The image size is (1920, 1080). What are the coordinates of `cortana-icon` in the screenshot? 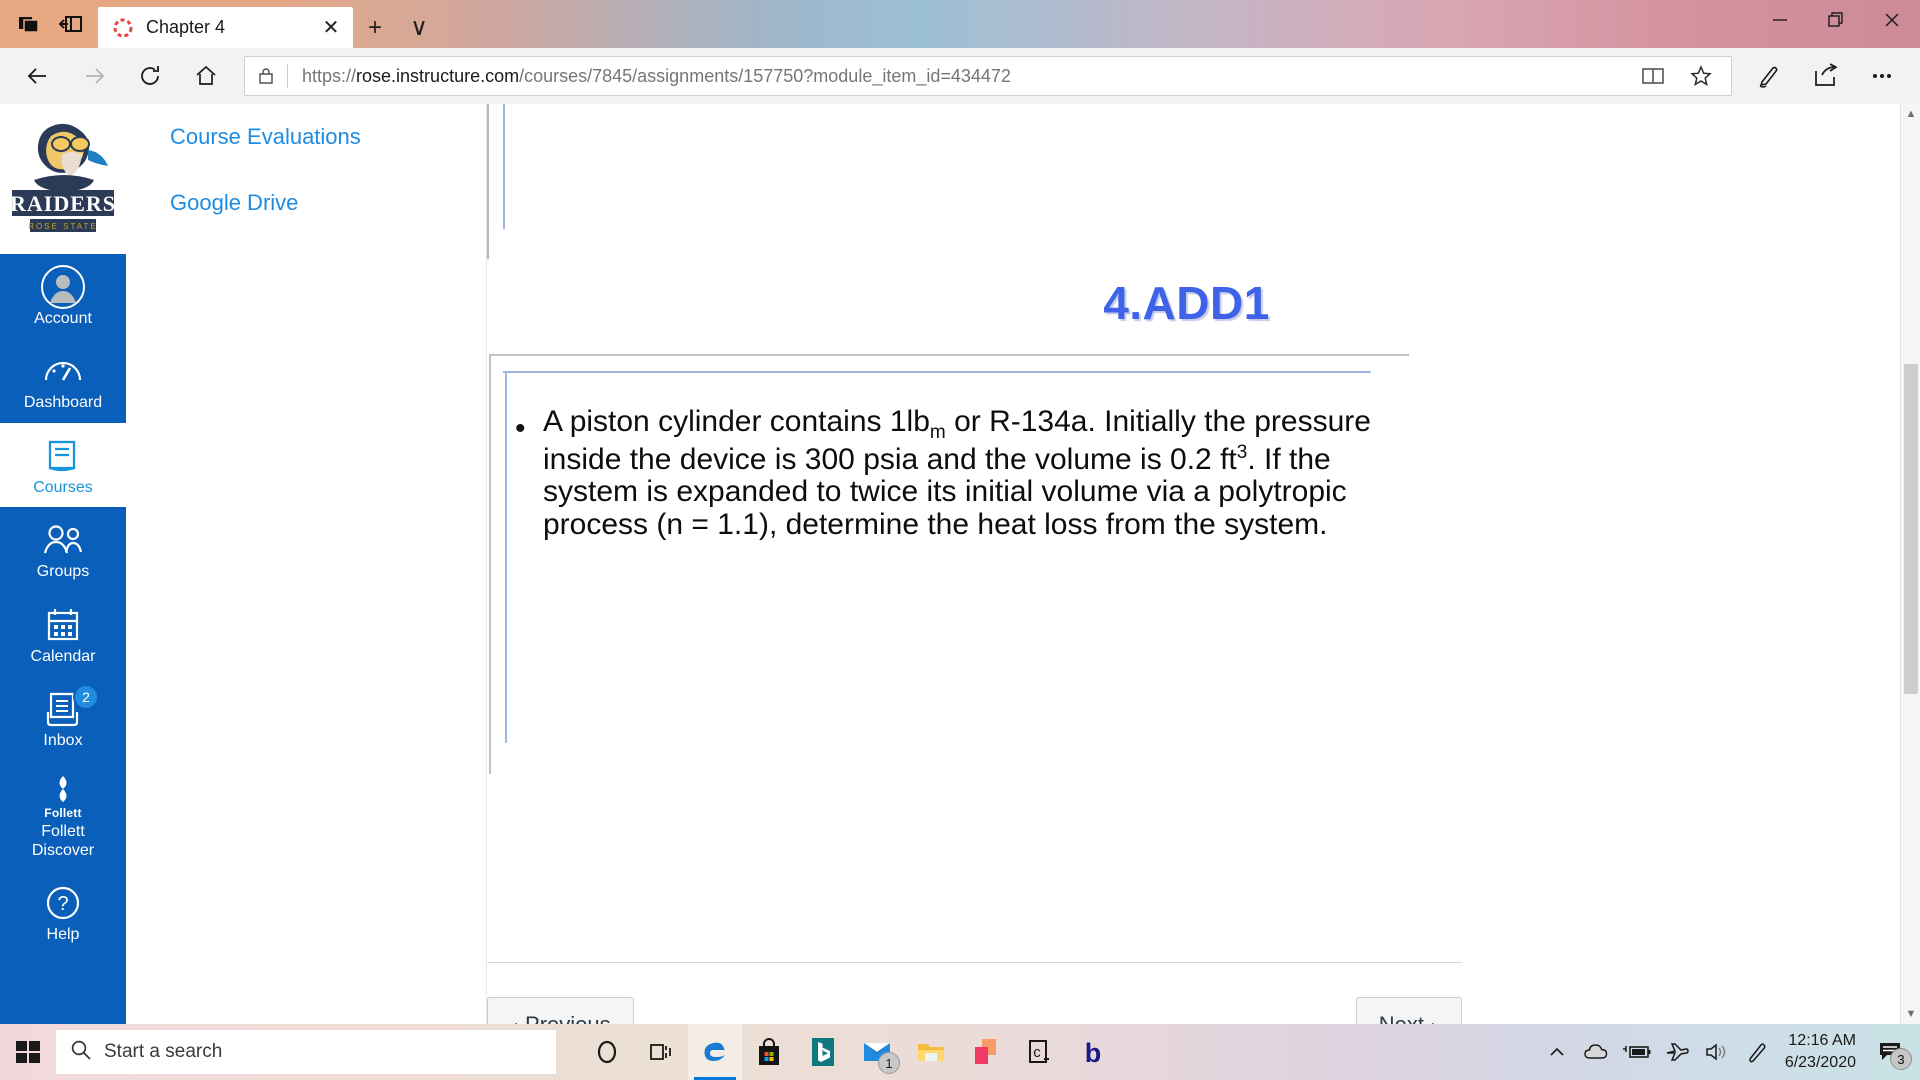 It's located at (607, 1052).